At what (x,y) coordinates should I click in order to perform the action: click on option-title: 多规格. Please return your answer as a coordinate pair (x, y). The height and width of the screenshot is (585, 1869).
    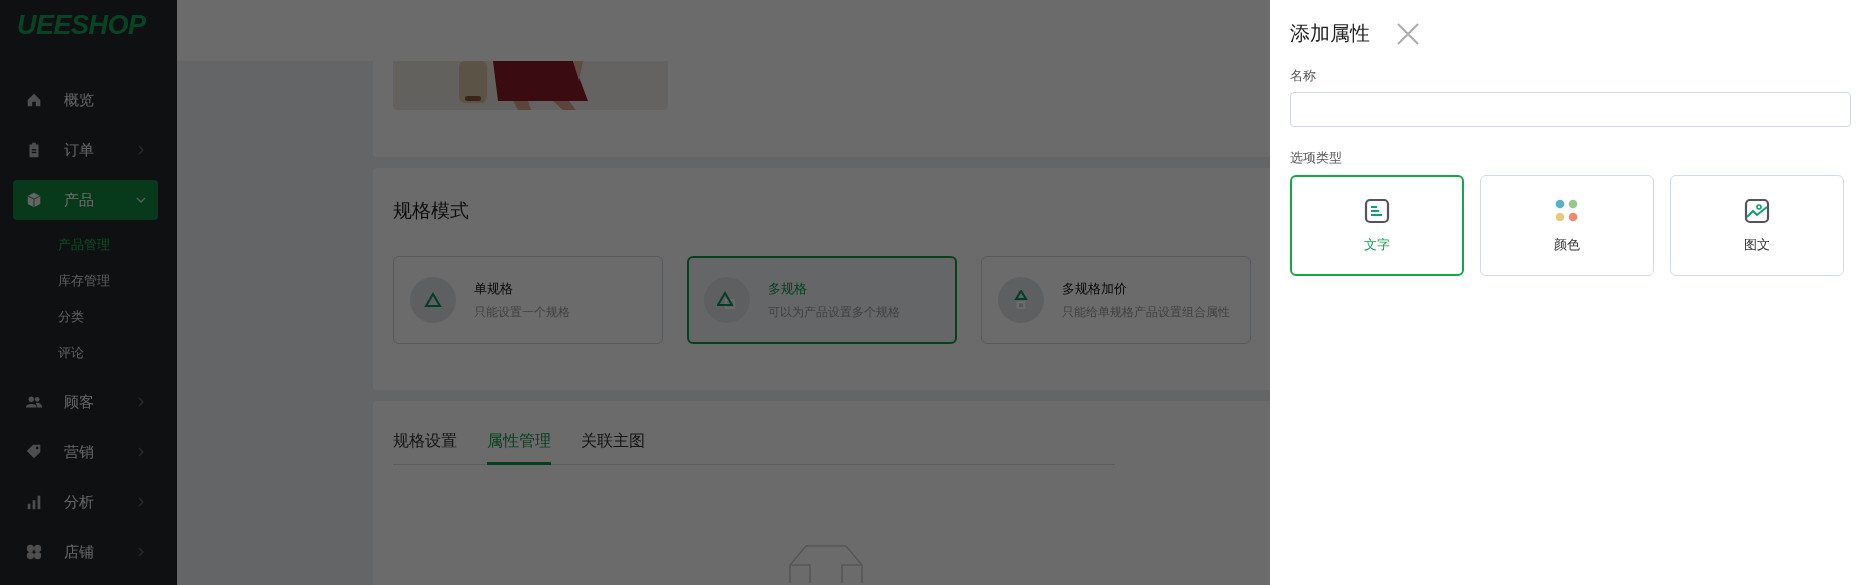
    Looking at the image, I should click on (787, 288).